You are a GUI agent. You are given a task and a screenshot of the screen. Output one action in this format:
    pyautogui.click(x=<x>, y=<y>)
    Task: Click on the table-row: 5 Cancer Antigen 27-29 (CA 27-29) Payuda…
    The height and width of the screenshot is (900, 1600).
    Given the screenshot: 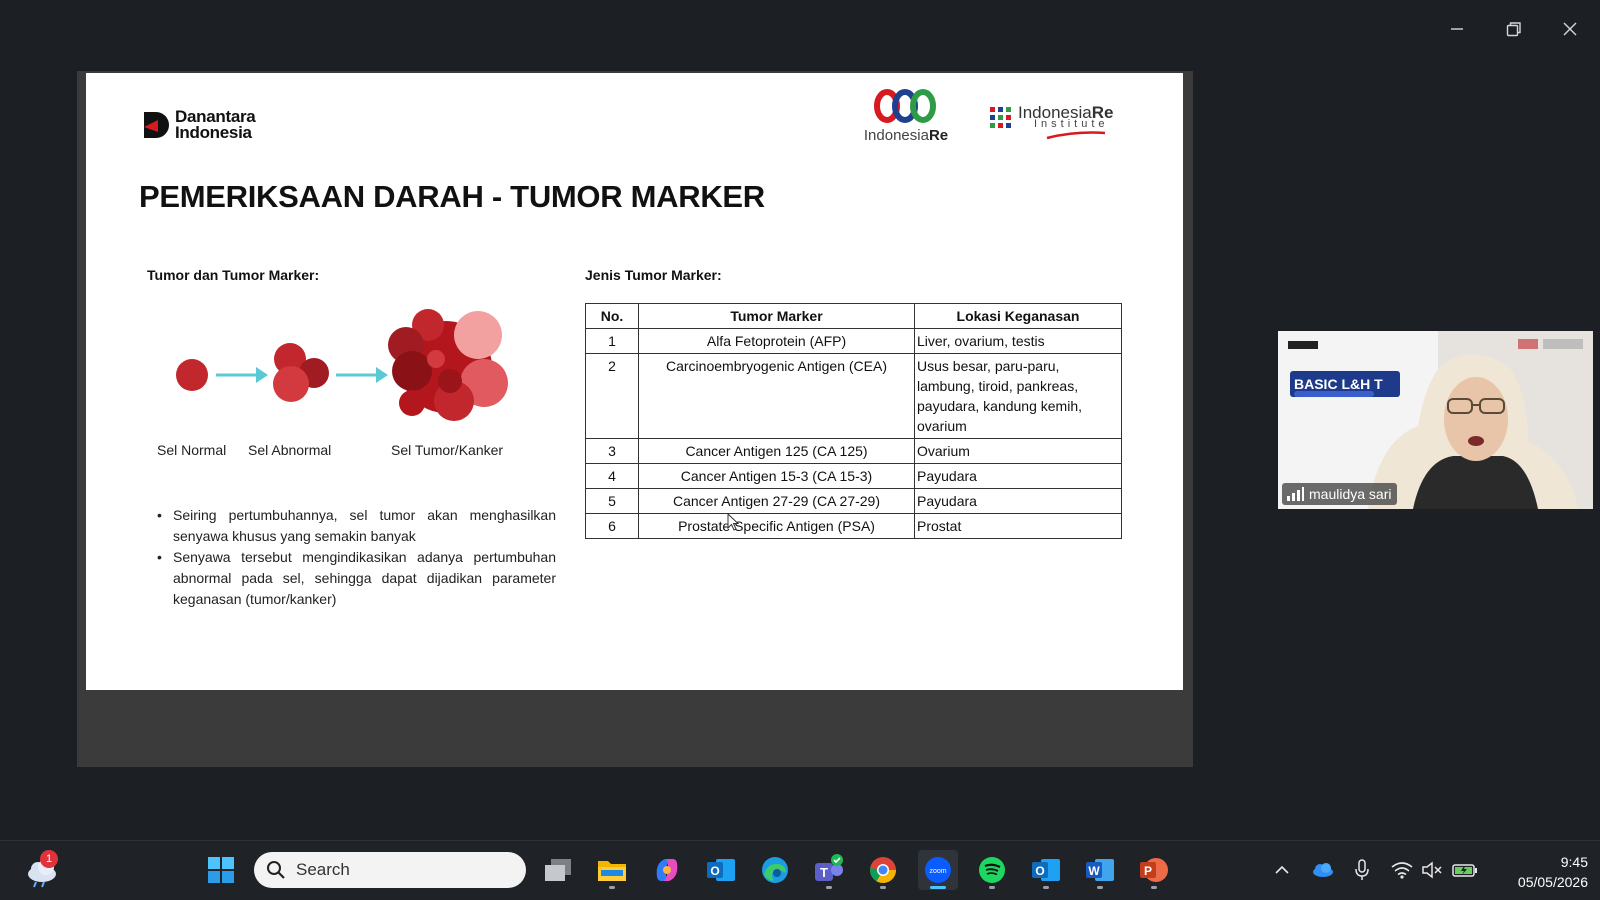 What is the action you would take?
    pyautogui.click(x=853, y=501)
    